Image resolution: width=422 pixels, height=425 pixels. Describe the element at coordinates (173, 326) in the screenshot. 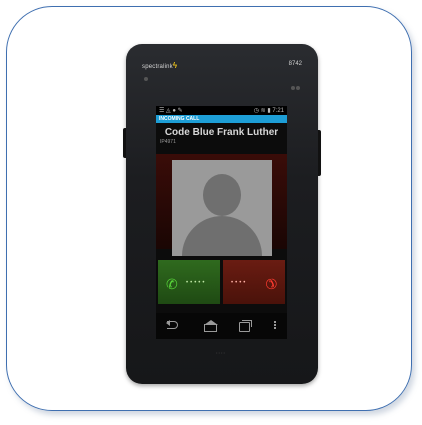

I see `back-icon` at that location.